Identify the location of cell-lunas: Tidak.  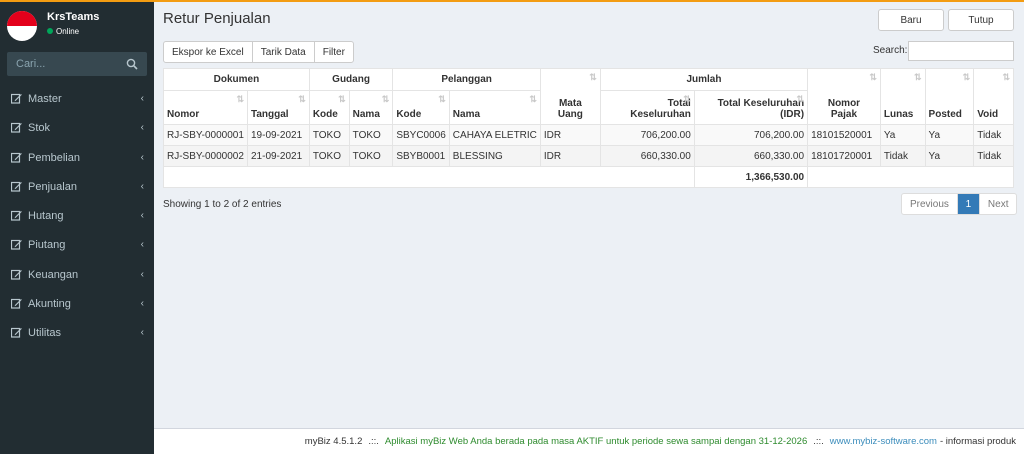
(902, 156).